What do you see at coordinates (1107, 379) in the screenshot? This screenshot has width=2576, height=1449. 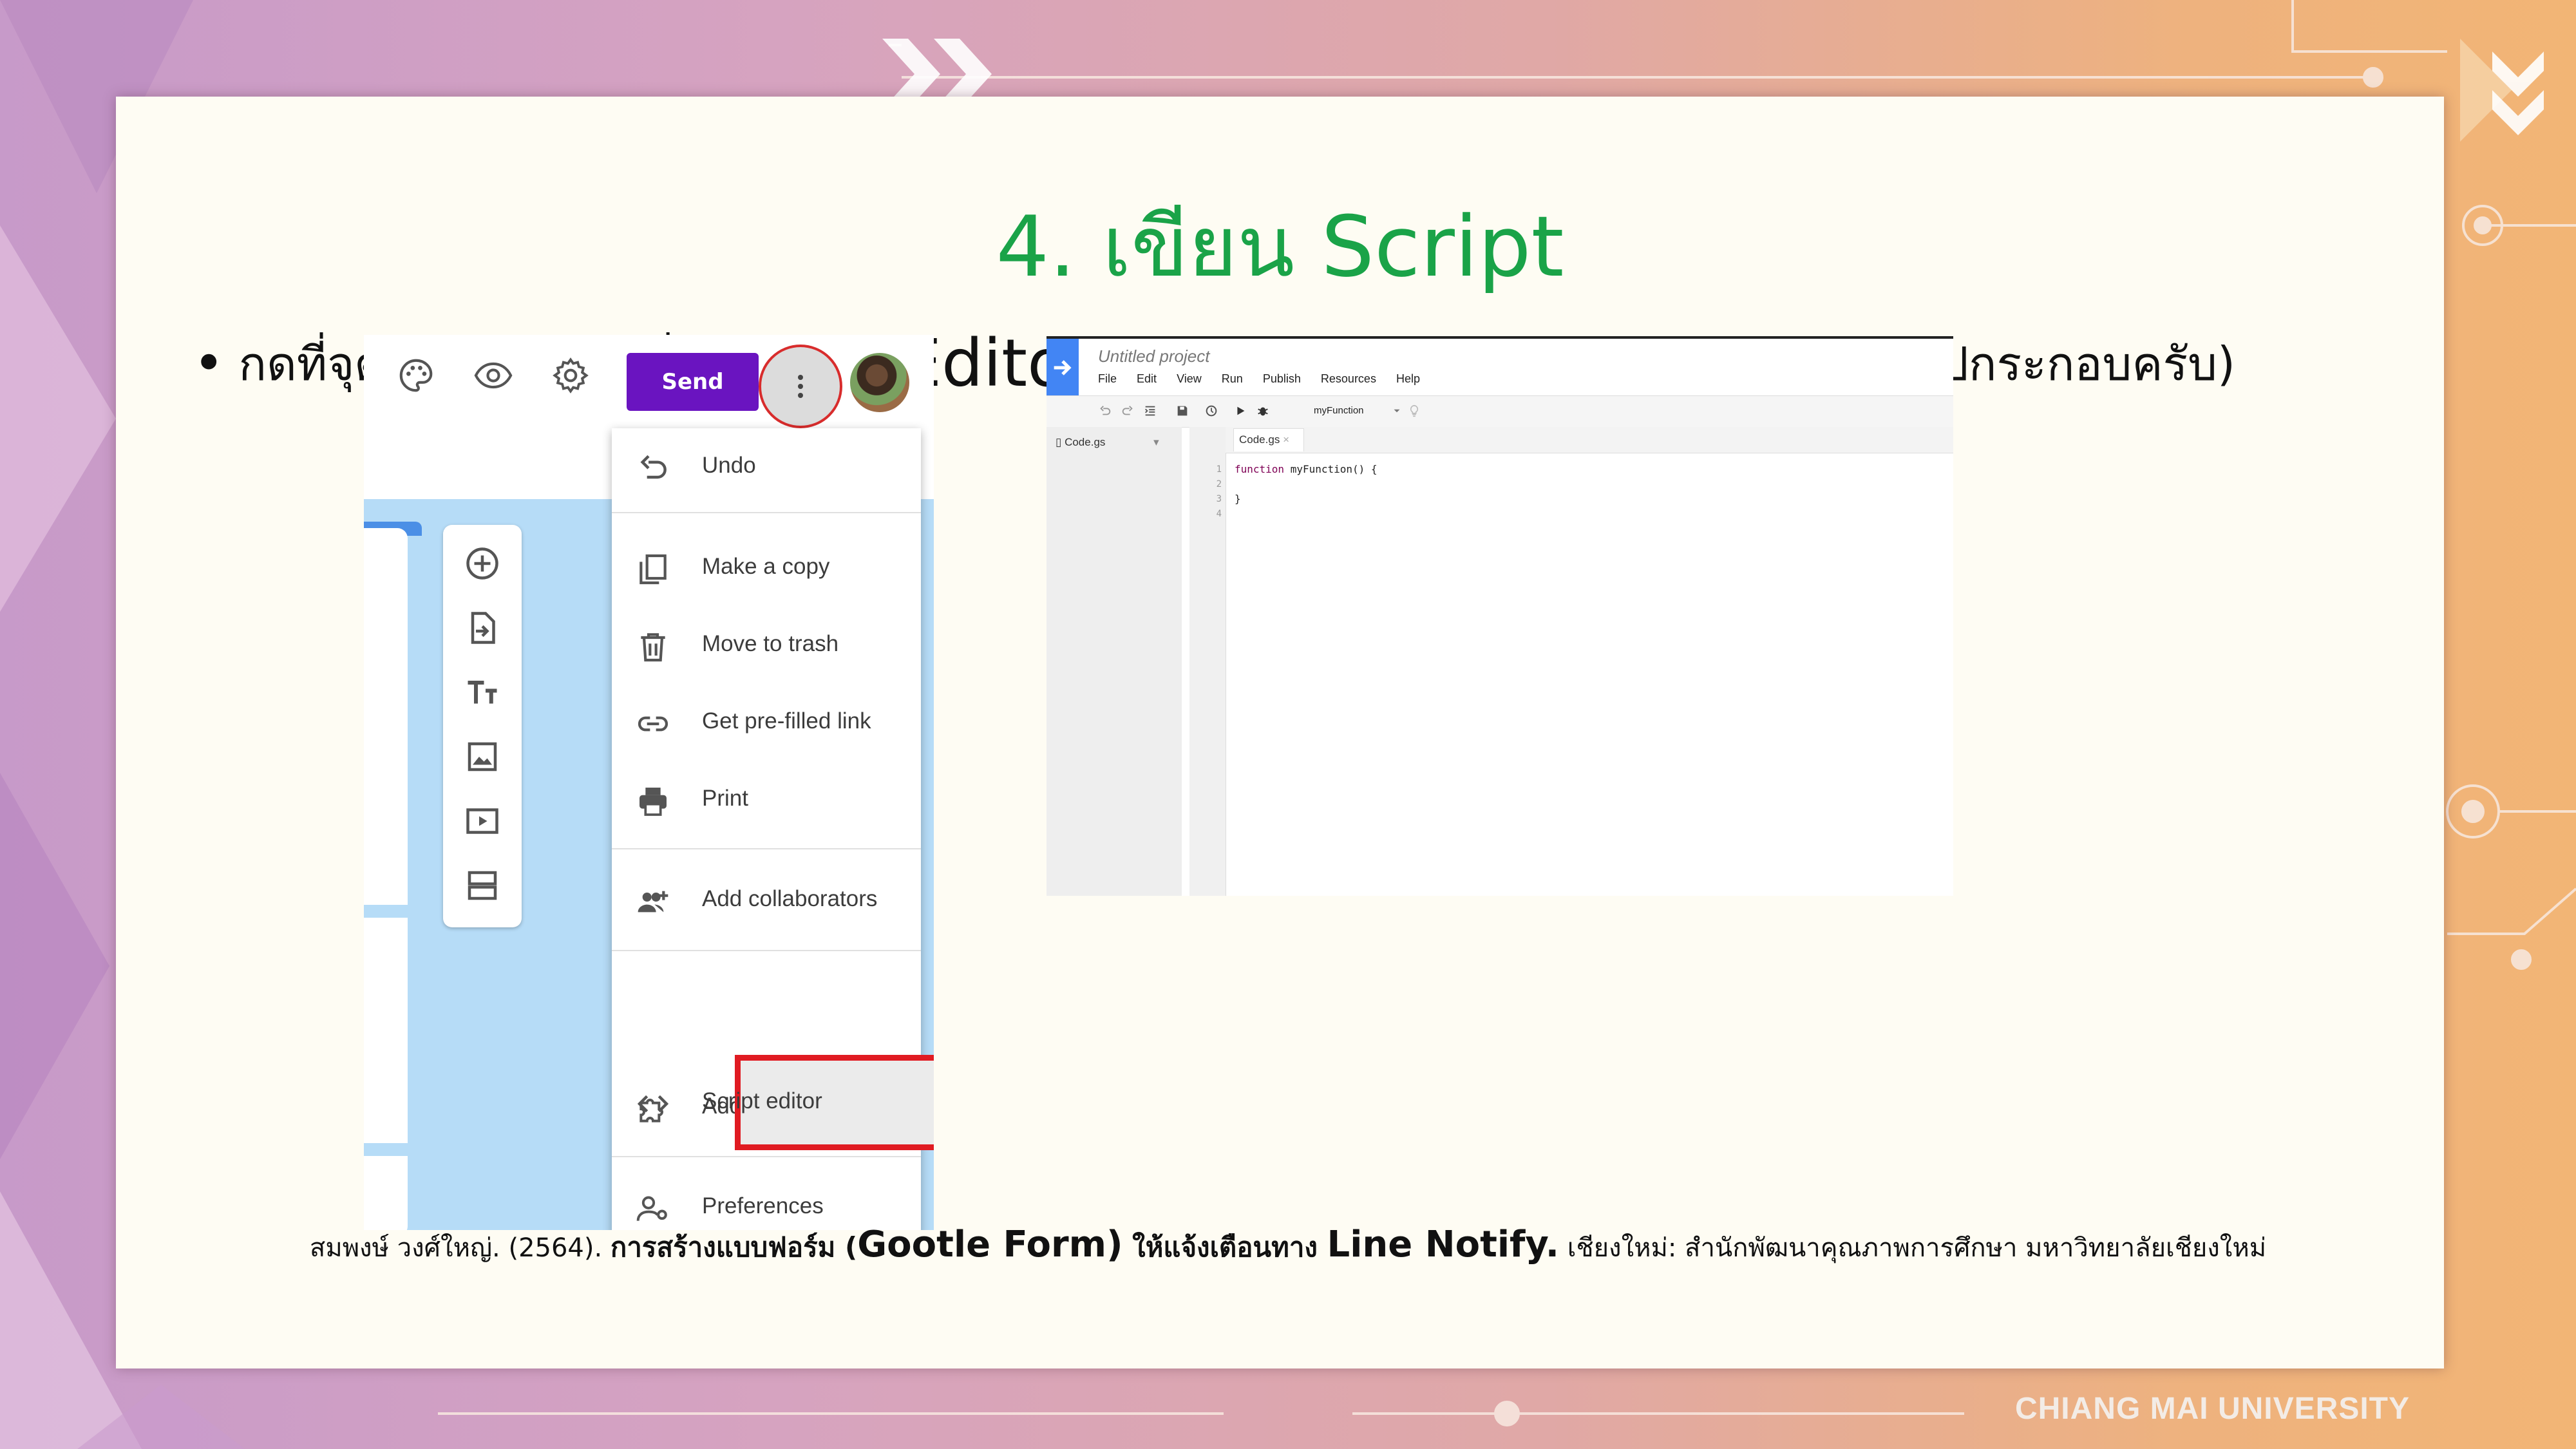 I see `menu-file: File` at bounding box center [1107, 379].